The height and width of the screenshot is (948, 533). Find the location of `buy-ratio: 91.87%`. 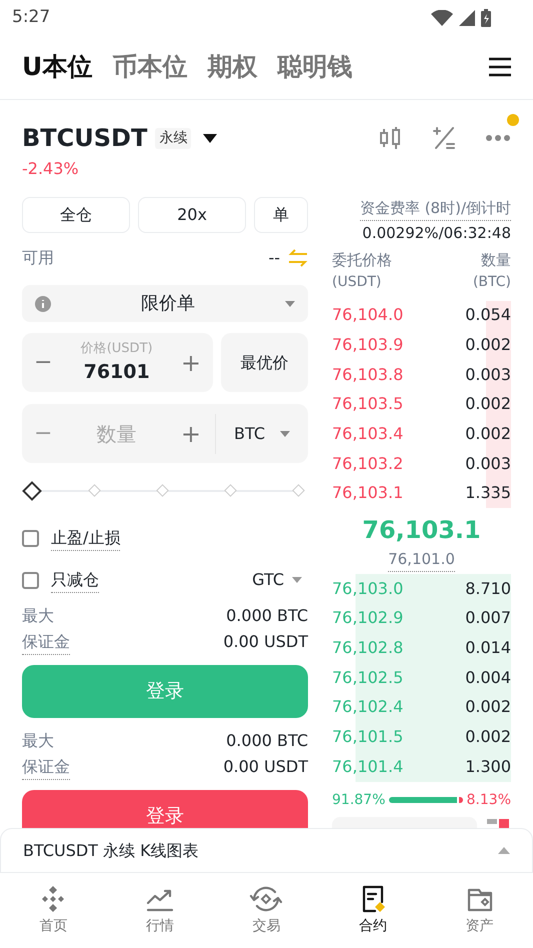

buy-ratio: 91.87% is located at coordinates (359, 800).